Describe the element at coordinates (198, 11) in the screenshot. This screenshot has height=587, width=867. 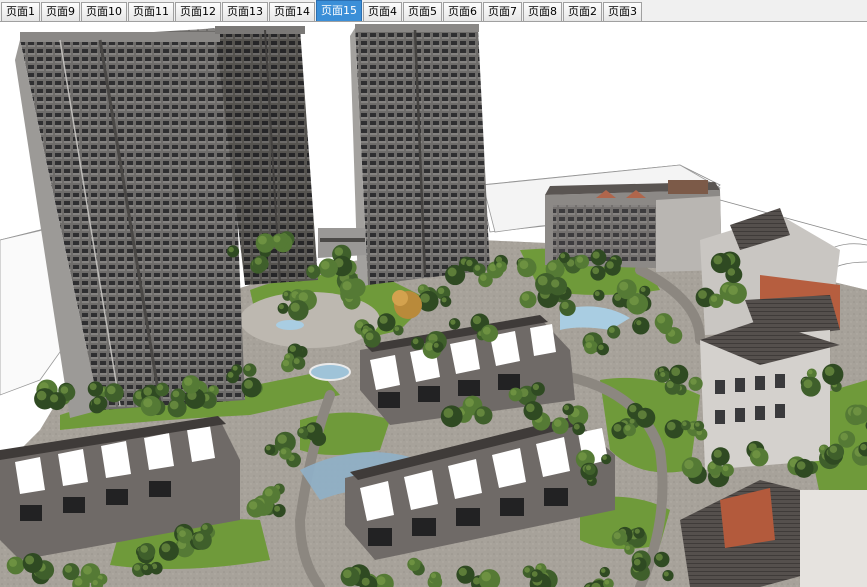
I see `scene-tab: 页面12` at that location.